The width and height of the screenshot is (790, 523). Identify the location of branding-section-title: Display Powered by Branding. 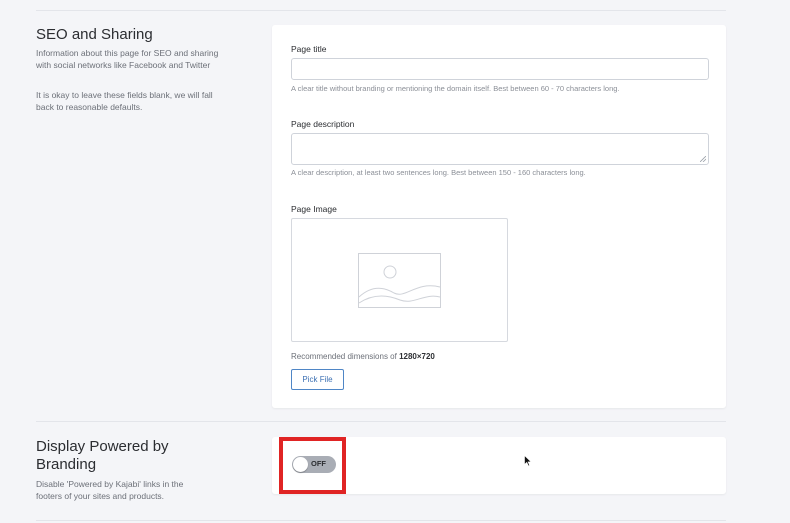
(102, 455).